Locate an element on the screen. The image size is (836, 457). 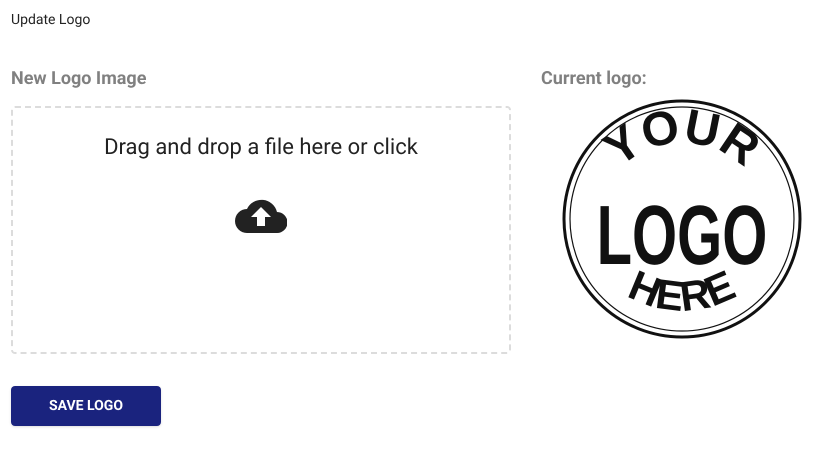
section-label: New Logo Image is located at coordinates (78, 79).